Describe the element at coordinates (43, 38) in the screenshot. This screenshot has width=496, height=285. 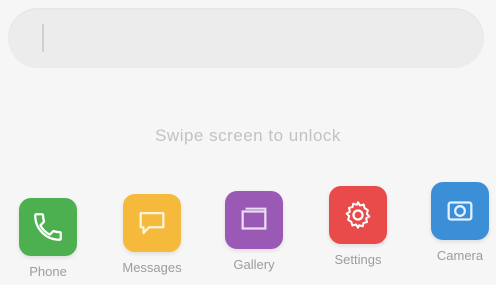
I see `text-caret` at that location.